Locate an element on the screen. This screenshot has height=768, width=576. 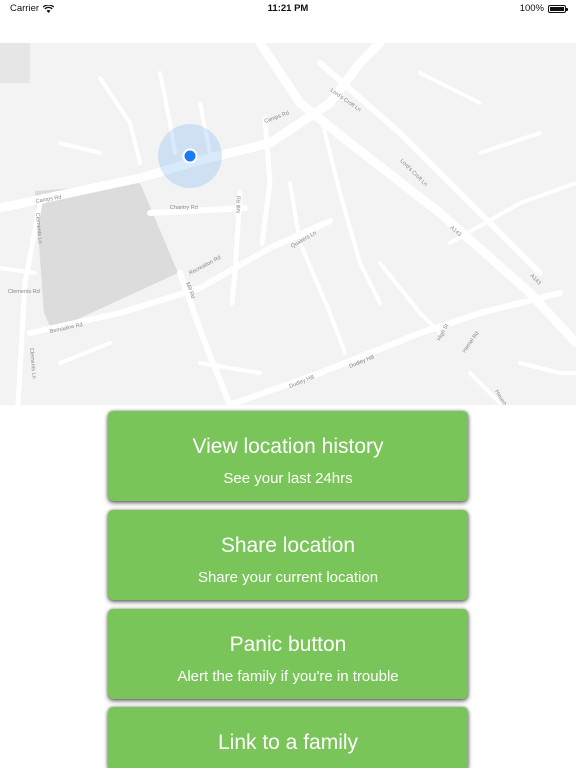
street-label: Hamel Rd is located at coordinates (471, 342).